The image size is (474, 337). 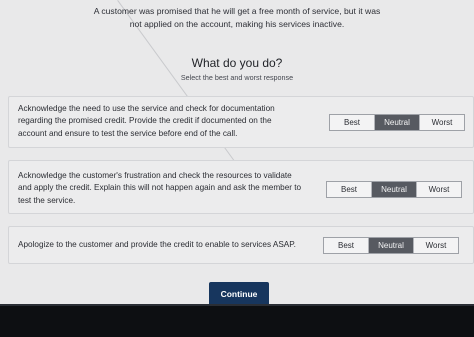 I want to click on taskbar-edge, so click(x=237, y=305).